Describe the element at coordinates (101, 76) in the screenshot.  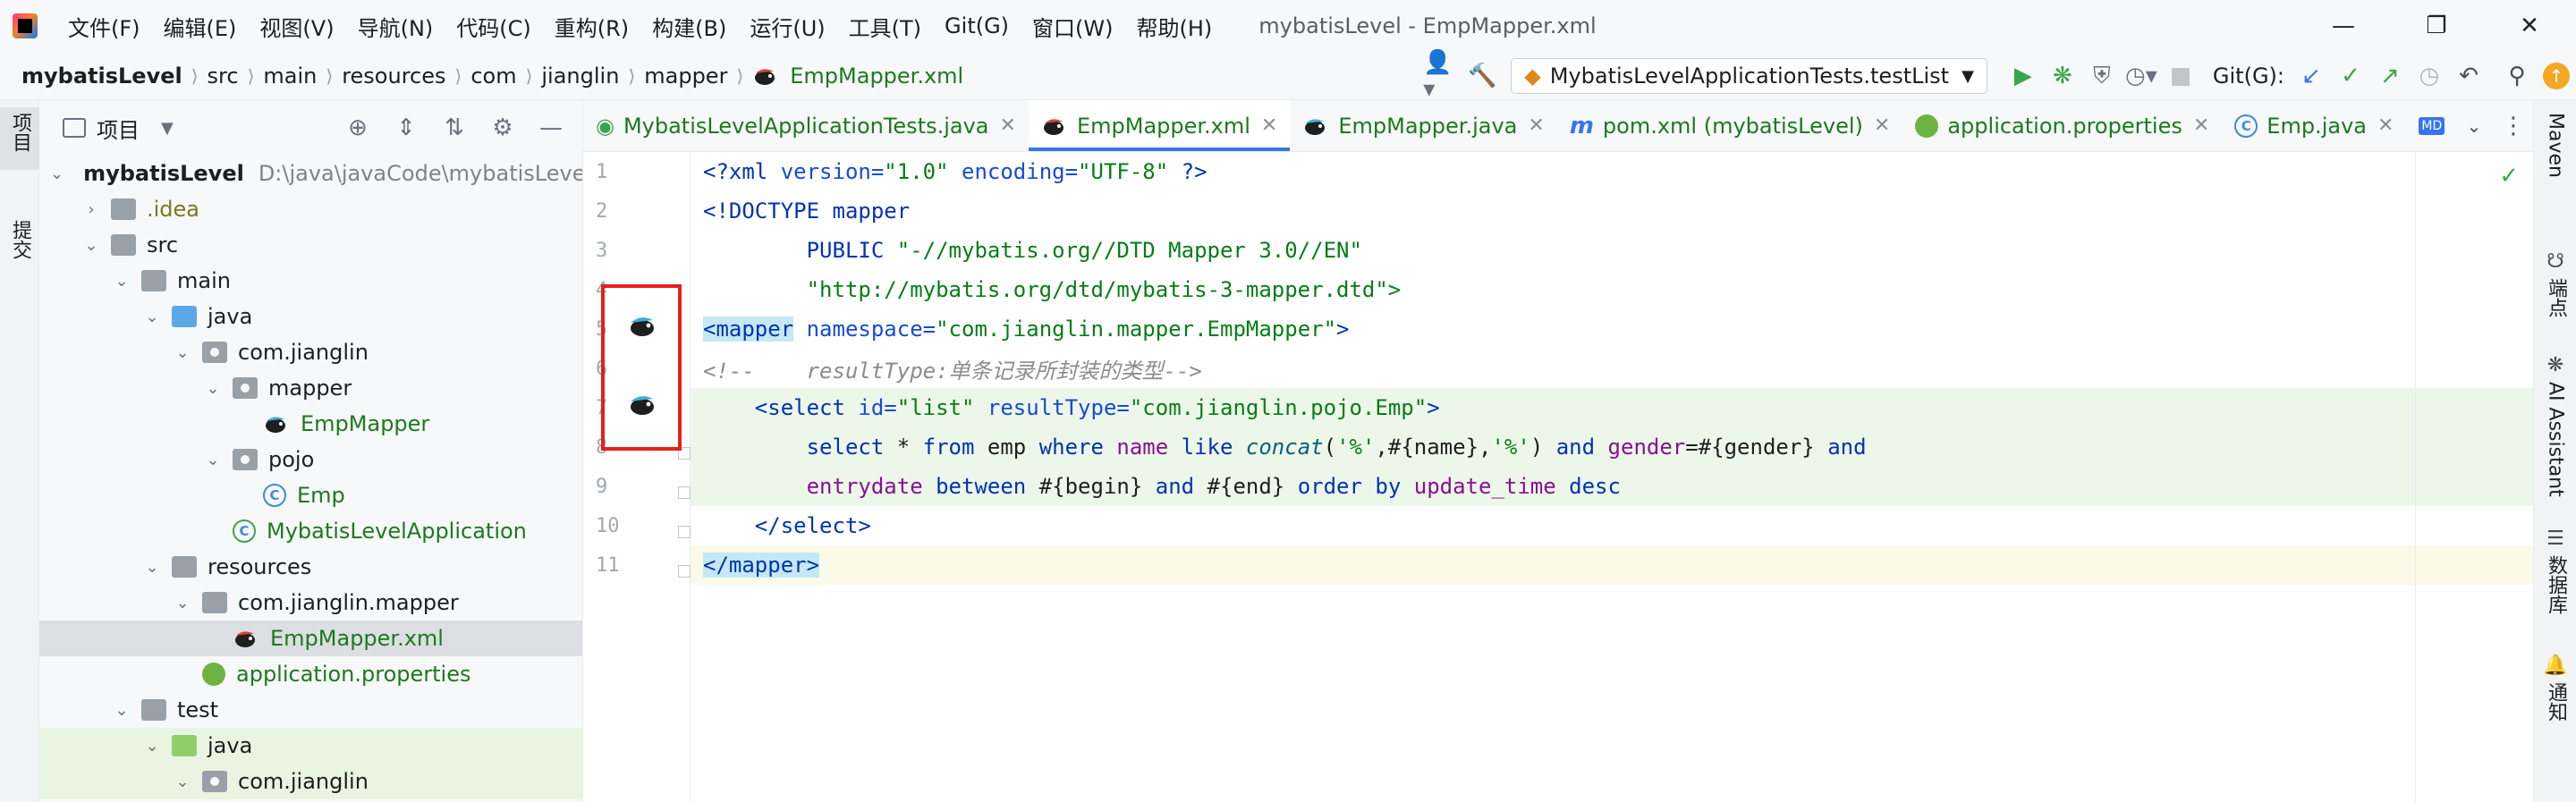
I see `breadcrumb-project: mybatisLevel` at that location.